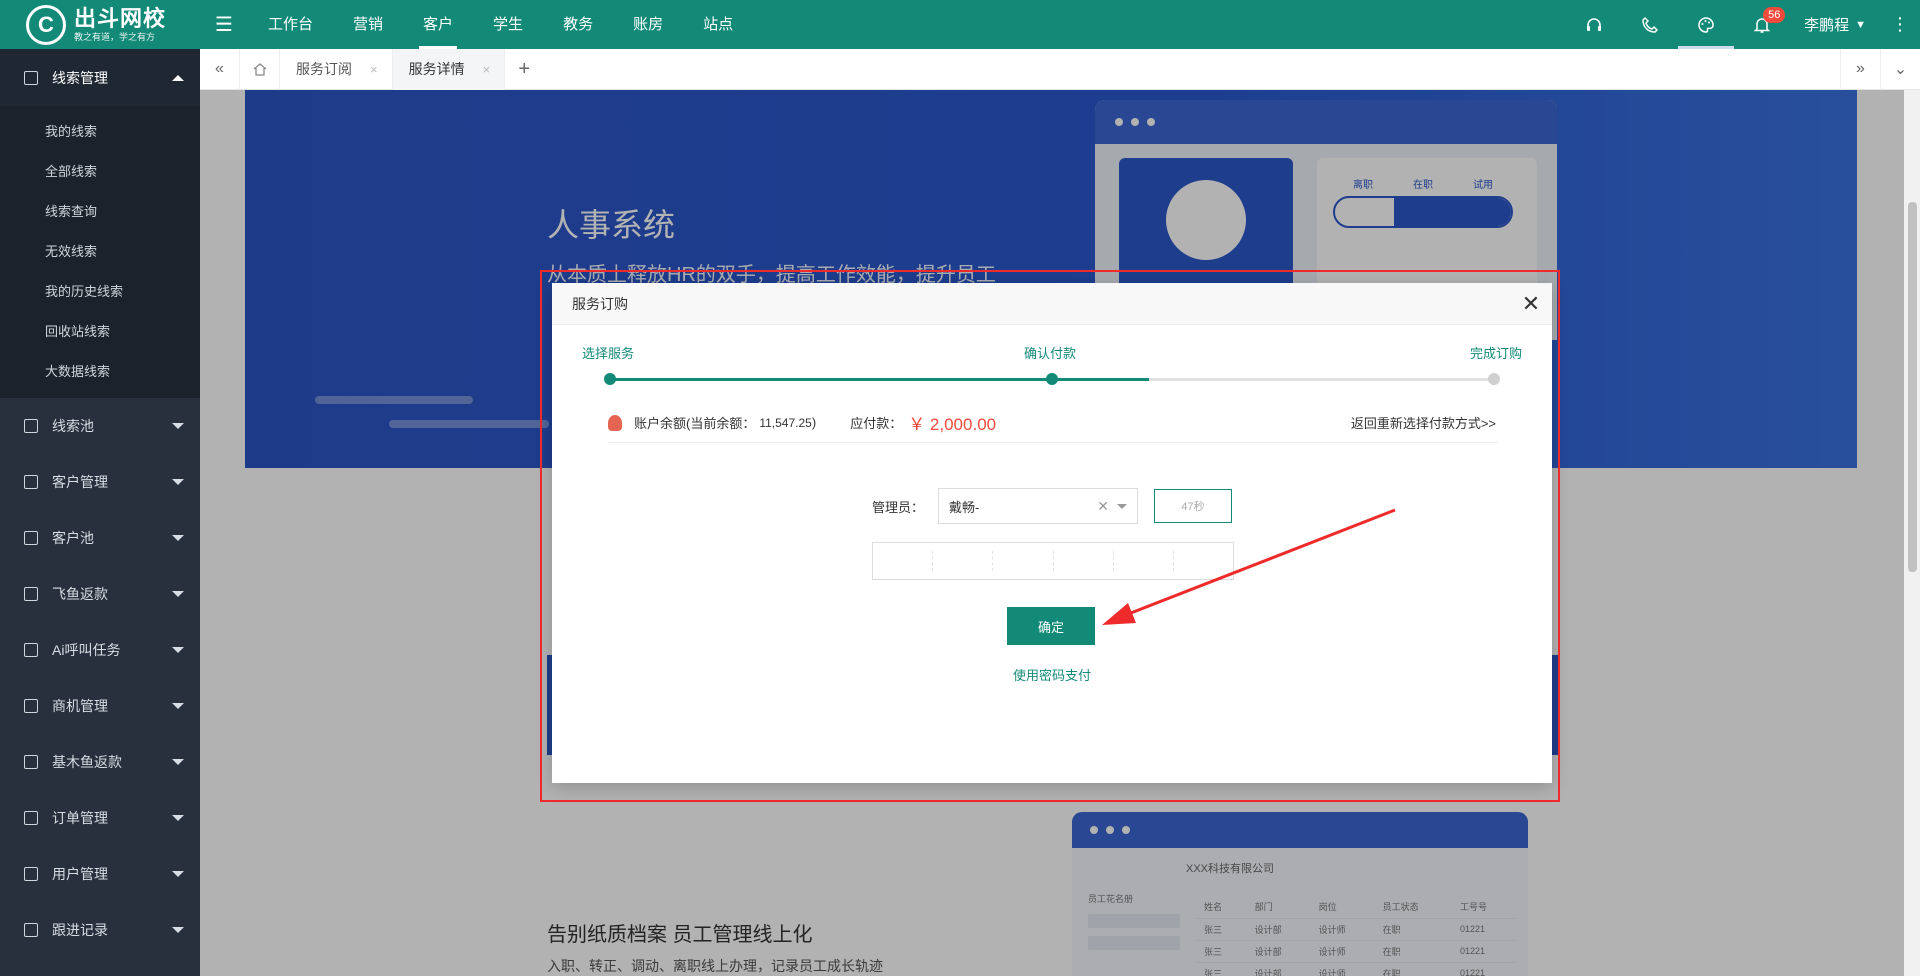 The width and height of the screenshot is (1920, 976). What do you see at coordinates (1900, 24) in the screenshot?
I see `more-vertical-icon: ⋮` at bounding box center [1900, 24].